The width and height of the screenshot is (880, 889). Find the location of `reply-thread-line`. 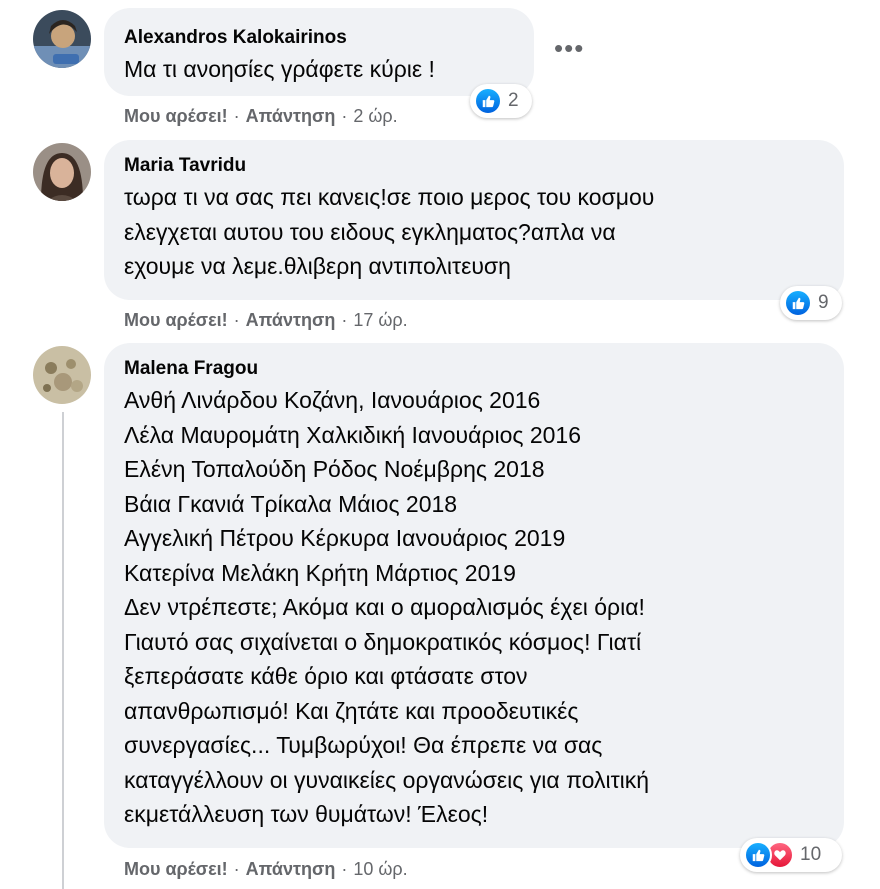

reply-thread-line is located at coordinates (63, 650).